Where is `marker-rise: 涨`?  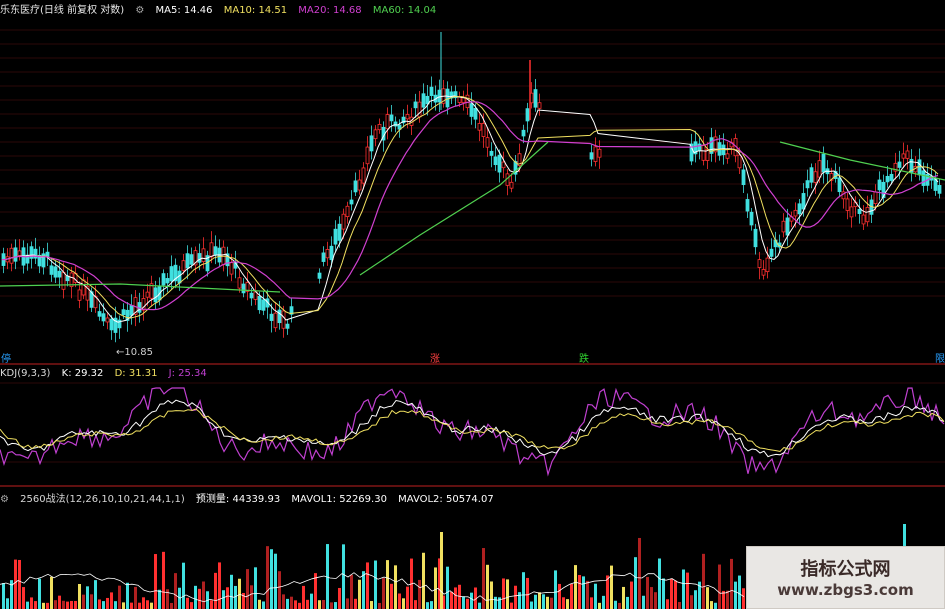
marker-rise: 涨 is located at coordinates (435, 359).